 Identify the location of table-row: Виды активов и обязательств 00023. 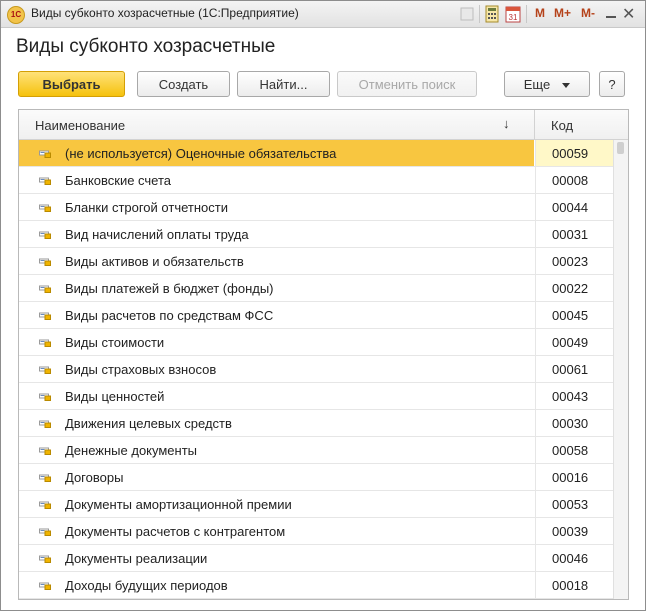
(316, 261).